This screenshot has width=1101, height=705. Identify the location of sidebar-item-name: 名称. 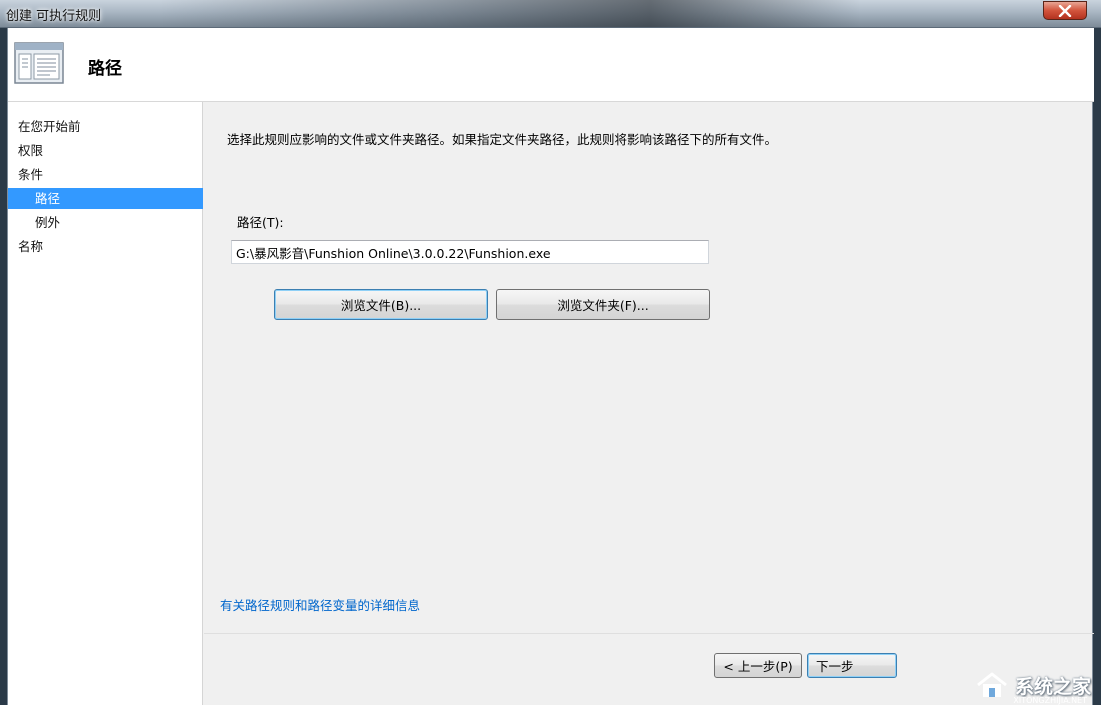
(105, 246).